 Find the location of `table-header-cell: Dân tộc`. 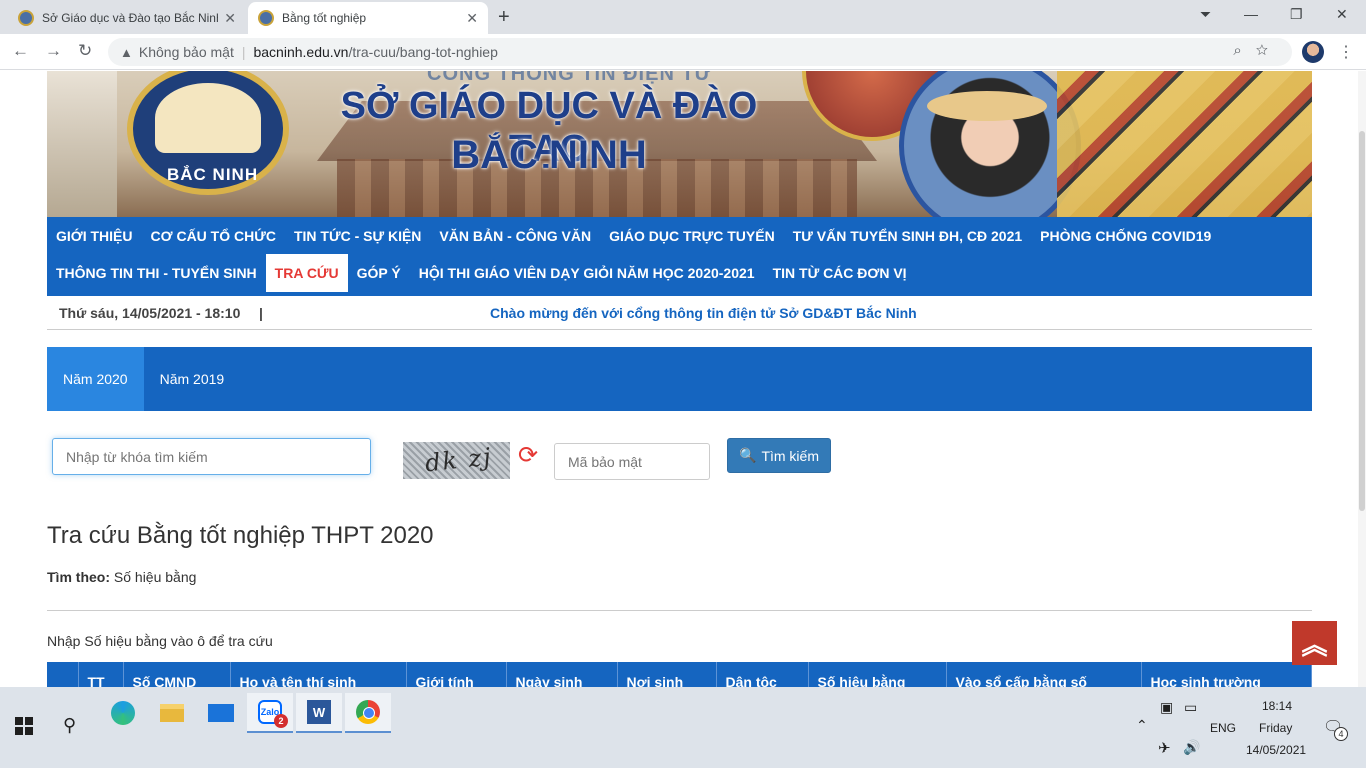

table-header-cell: Dân tộc is located at coordinates (762, 674).